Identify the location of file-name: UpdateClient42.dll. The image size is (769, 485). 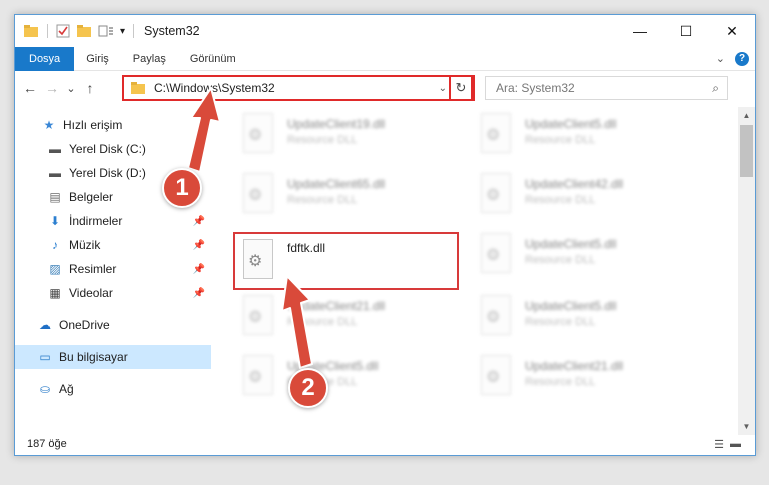
(574, 184).